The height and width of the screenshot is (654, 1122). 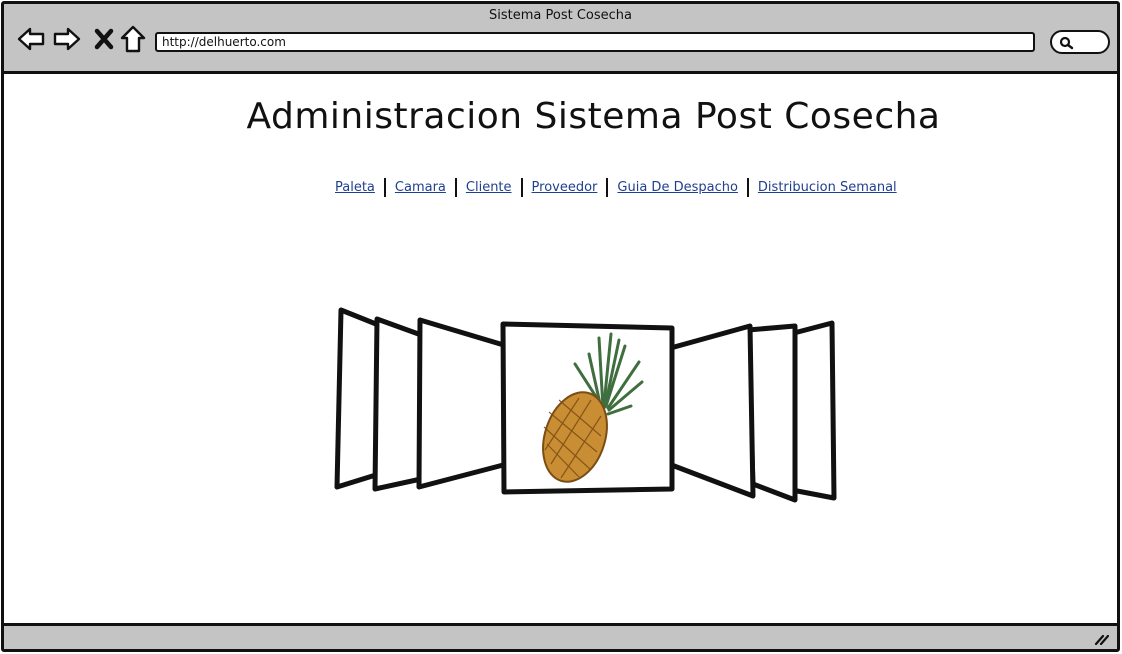 What do you see at coordinates (593, 116) in the screenshot?
I see `page-title: Administracion Sistema Post Cosecha` at bounding box center [593, 116].